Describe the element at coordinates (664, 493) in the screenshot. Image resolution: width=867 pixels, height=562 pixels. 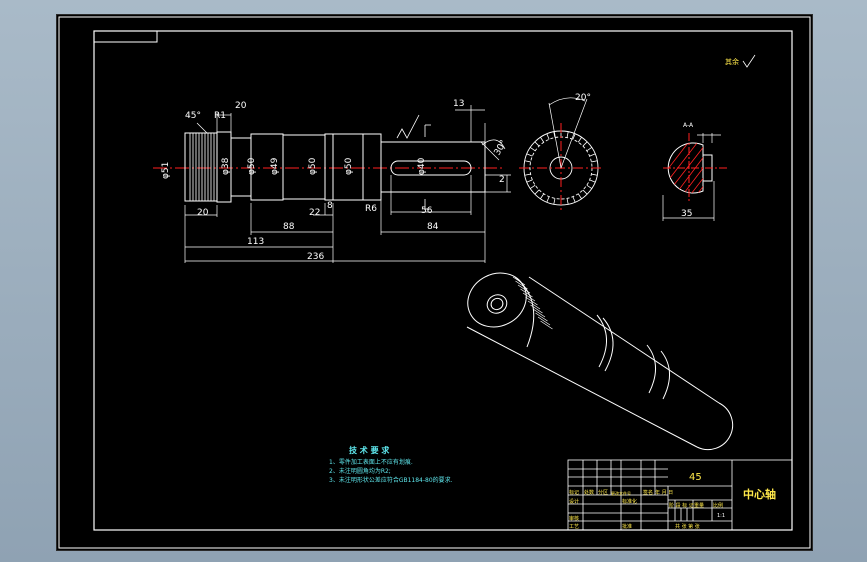
I see `tb-row-label-6: 年 月 日` at that location.